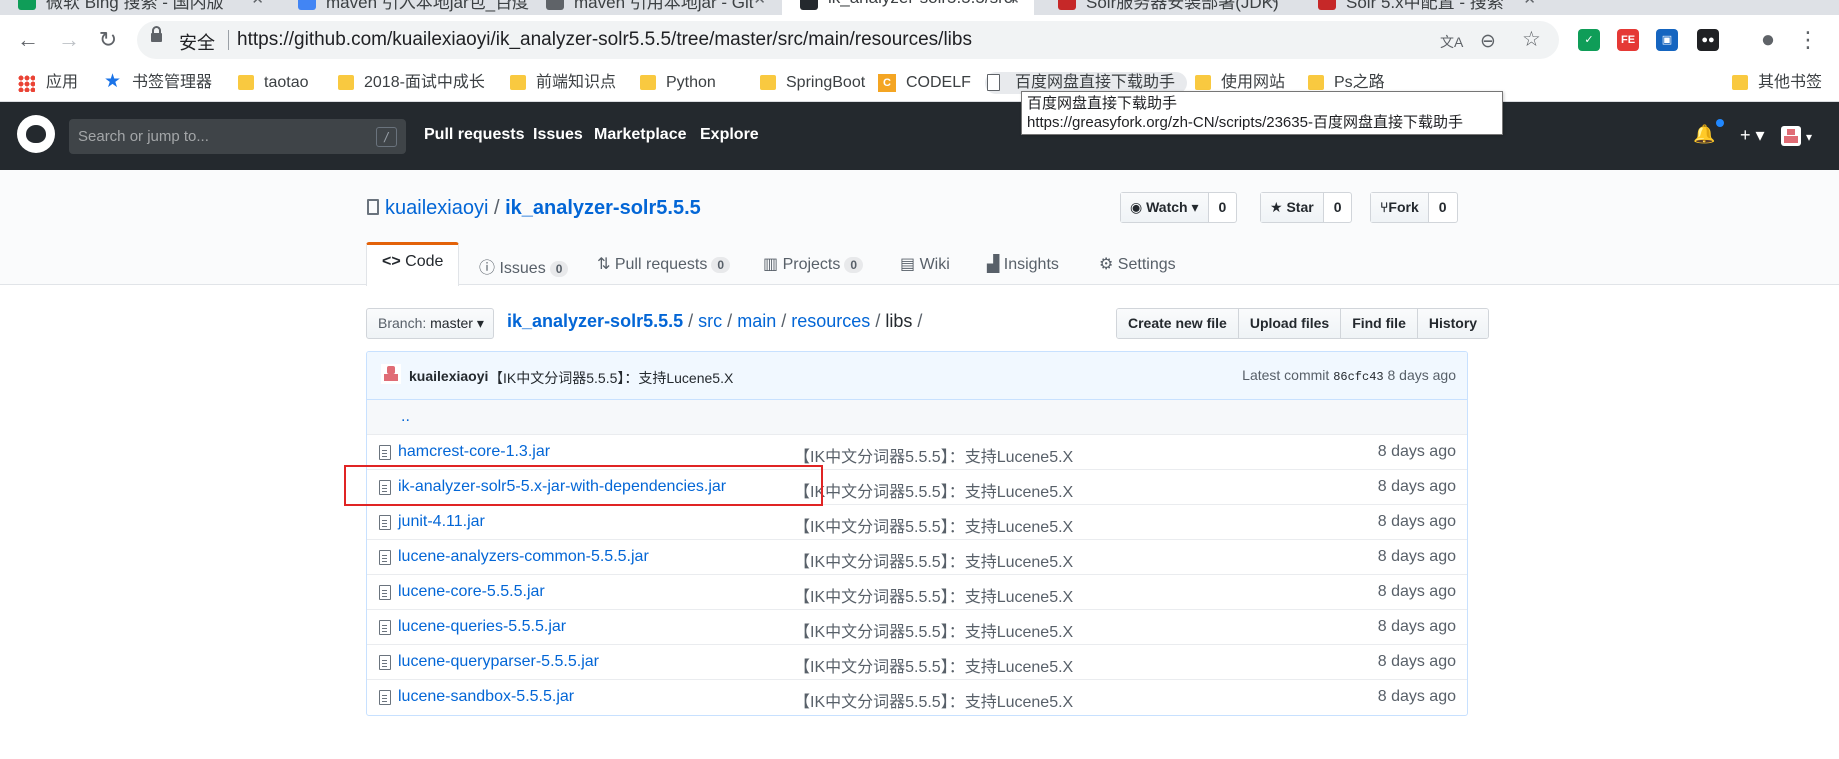 Image resolution: width=1839 pixels, height=759 pixels. What do you see at coordinates (237, 136) in the screenshot?
I see `search-input: Search or jump to... /` at bounding box center [237, 136].